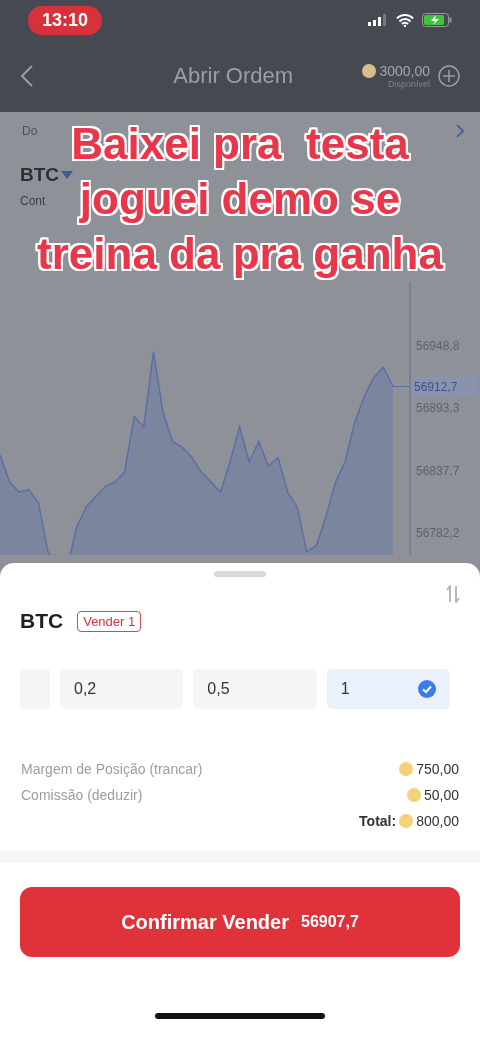  Describe the element at coordinates (240, 574) in the screenshot. I see `drag-handle` at that location.